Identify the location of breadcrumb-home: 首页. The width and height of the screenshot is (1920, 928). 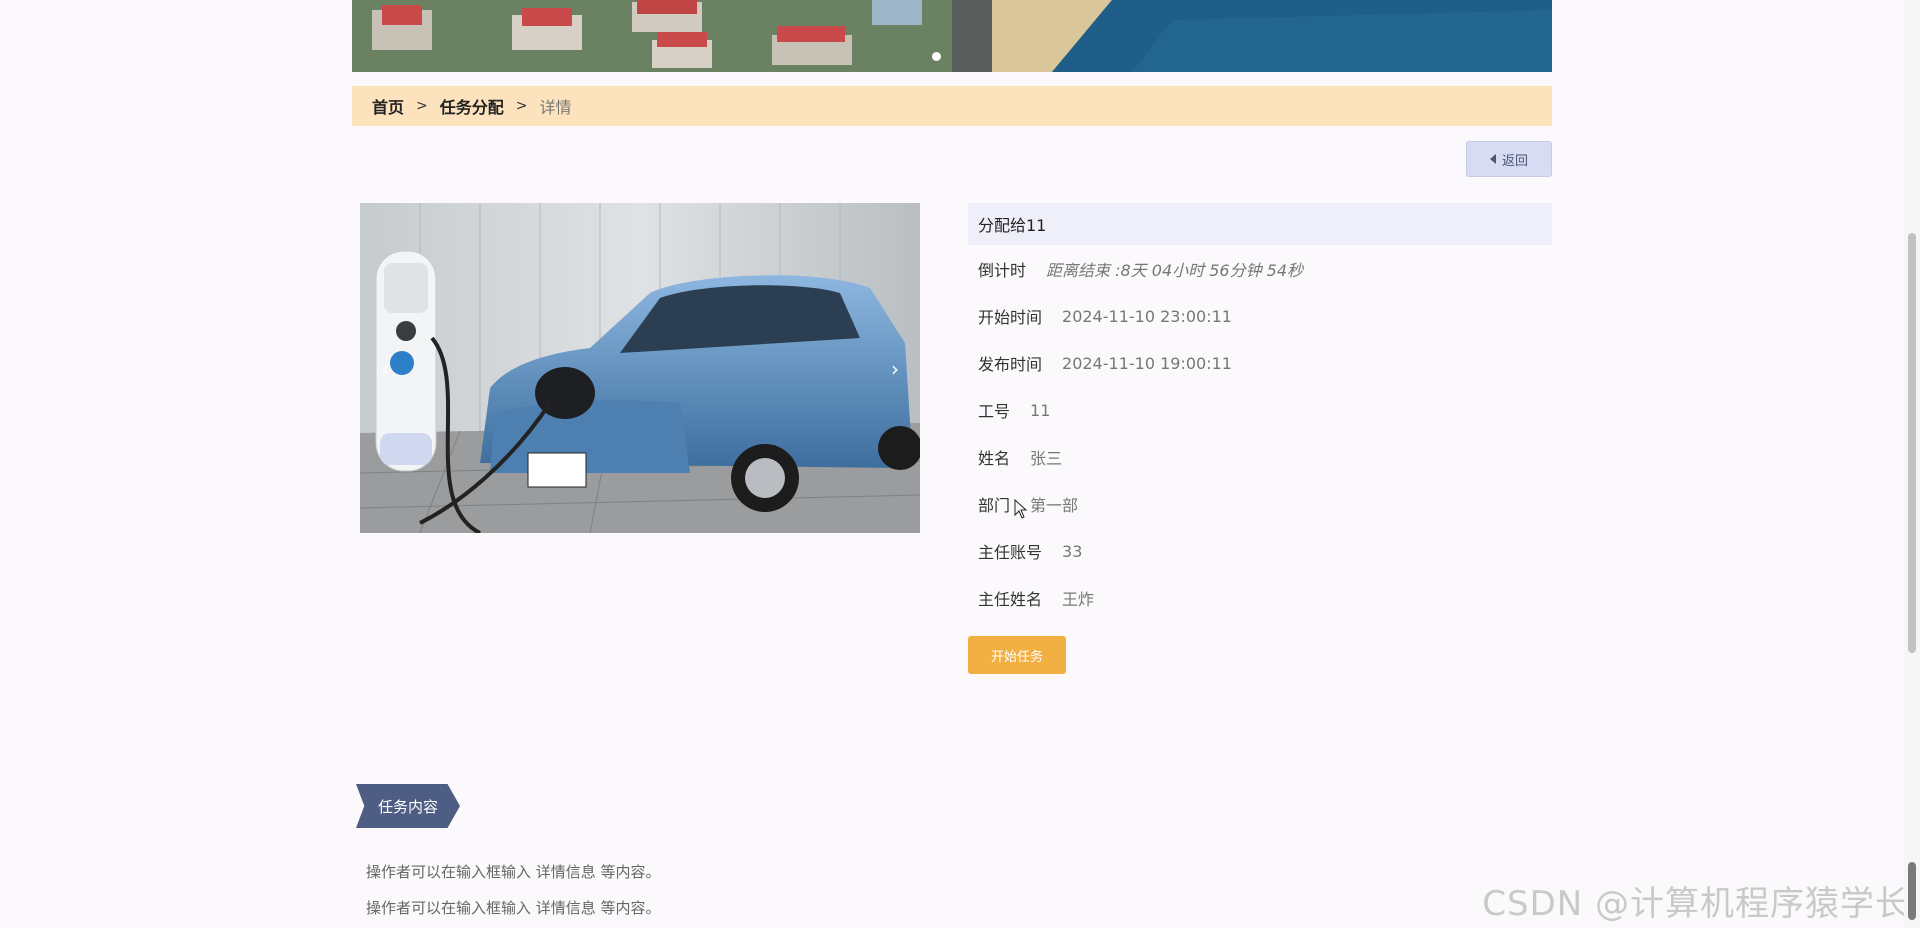
(388, 106).